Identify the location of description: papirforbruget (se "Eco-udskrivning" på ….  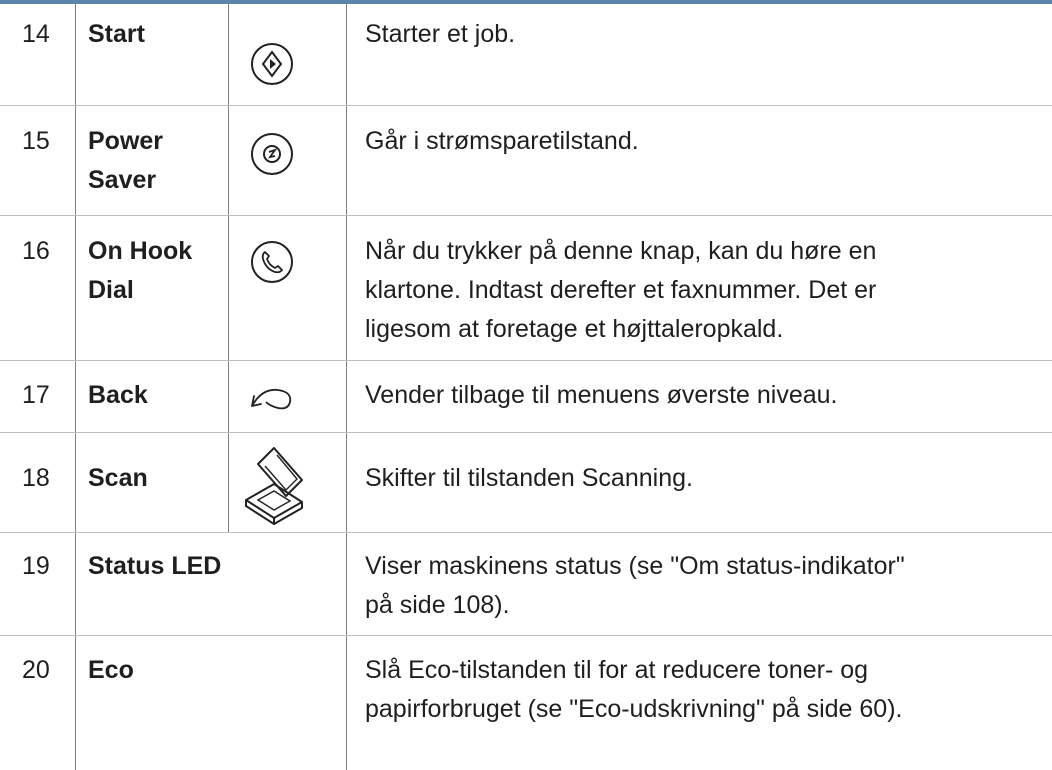
(634, 709).